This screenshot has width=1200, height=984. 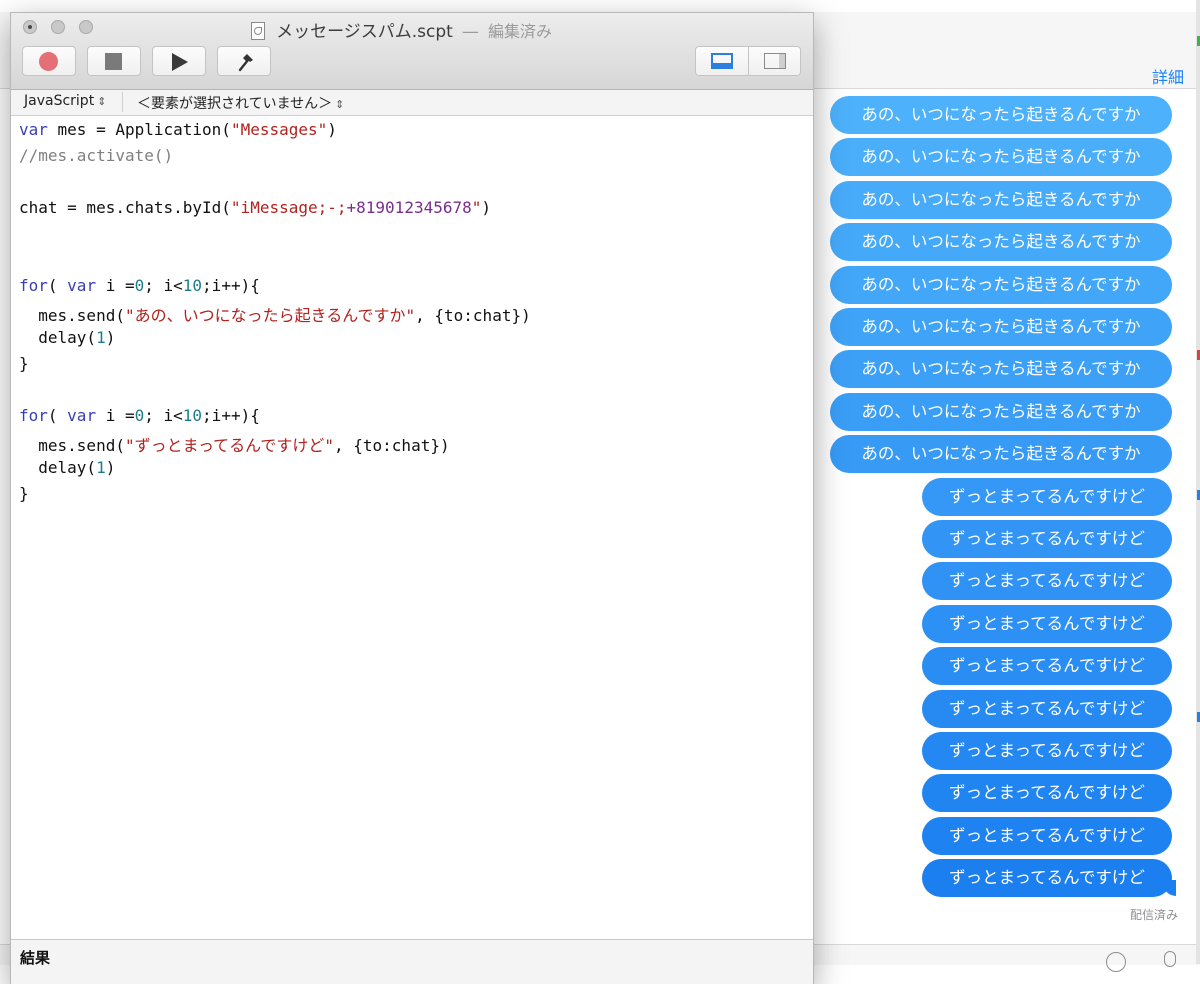 I want to click on run-button, so click(x=179, y=61).